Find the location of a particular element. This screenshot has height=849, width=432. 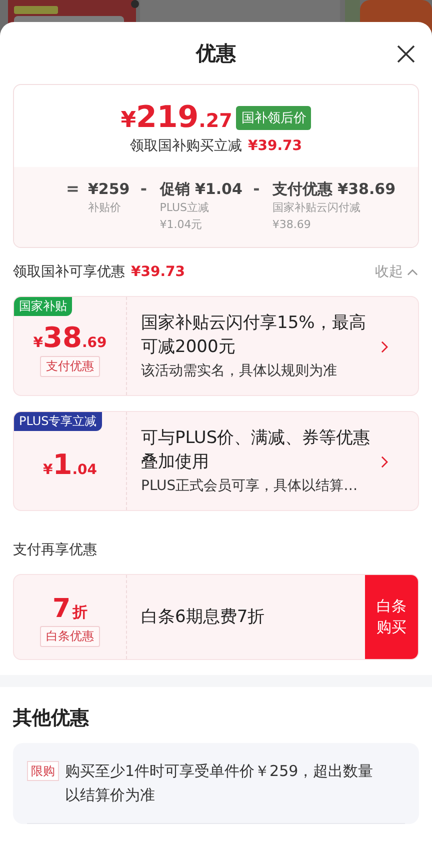

buy-button: 白条购买 is located at coordinates (391, 617).